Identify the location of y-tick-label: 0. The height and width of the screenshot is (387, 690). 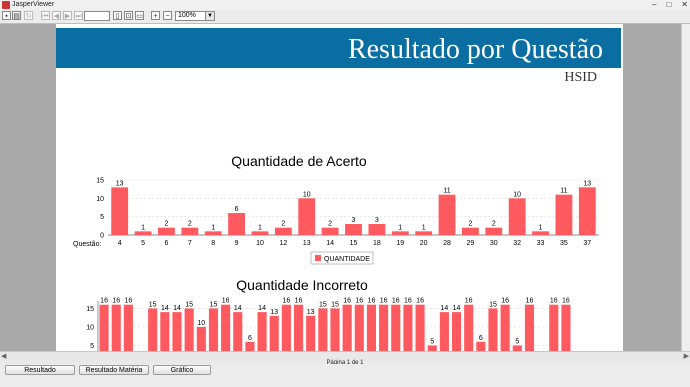
(102, 236).